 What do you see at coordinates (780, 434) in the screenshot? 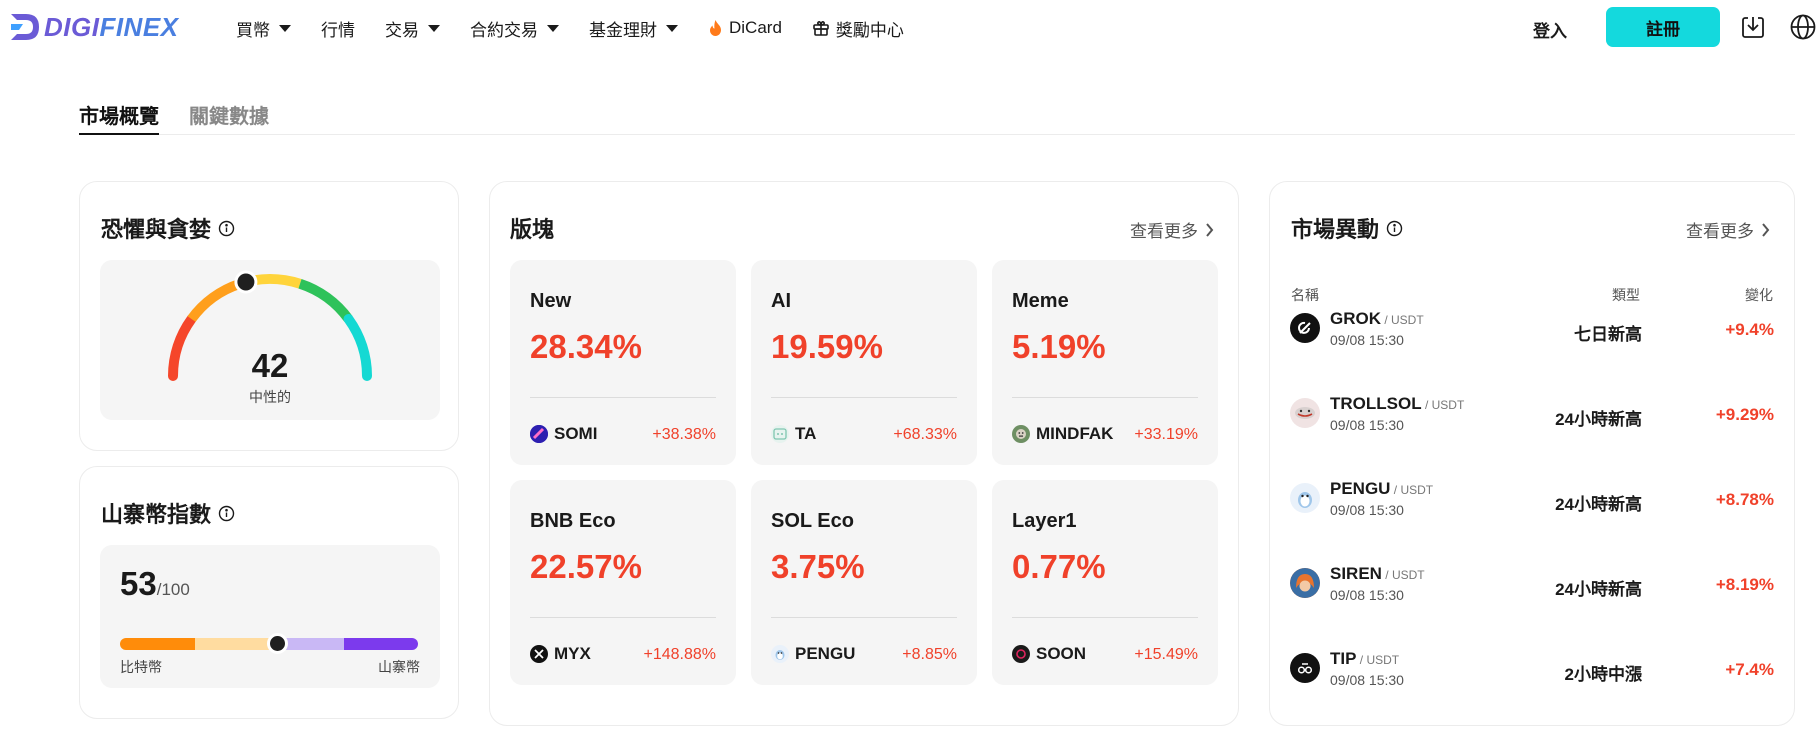
I see `ta-coin-icon` at bounding box center [780, 434].